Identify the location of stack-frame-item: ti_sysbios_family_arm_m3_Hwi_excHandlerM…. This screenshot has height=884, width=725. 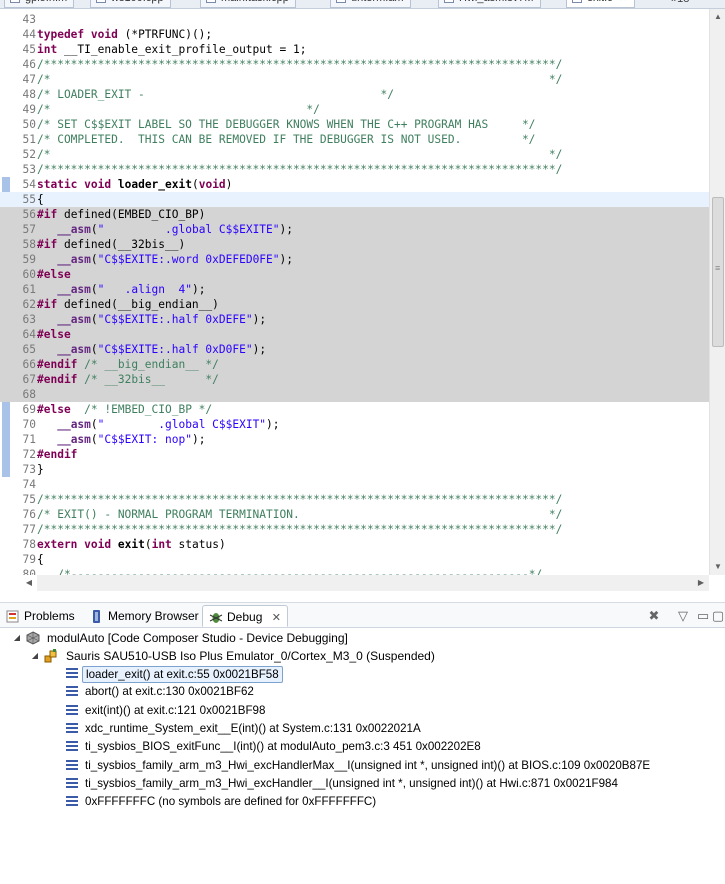
(362, 766).